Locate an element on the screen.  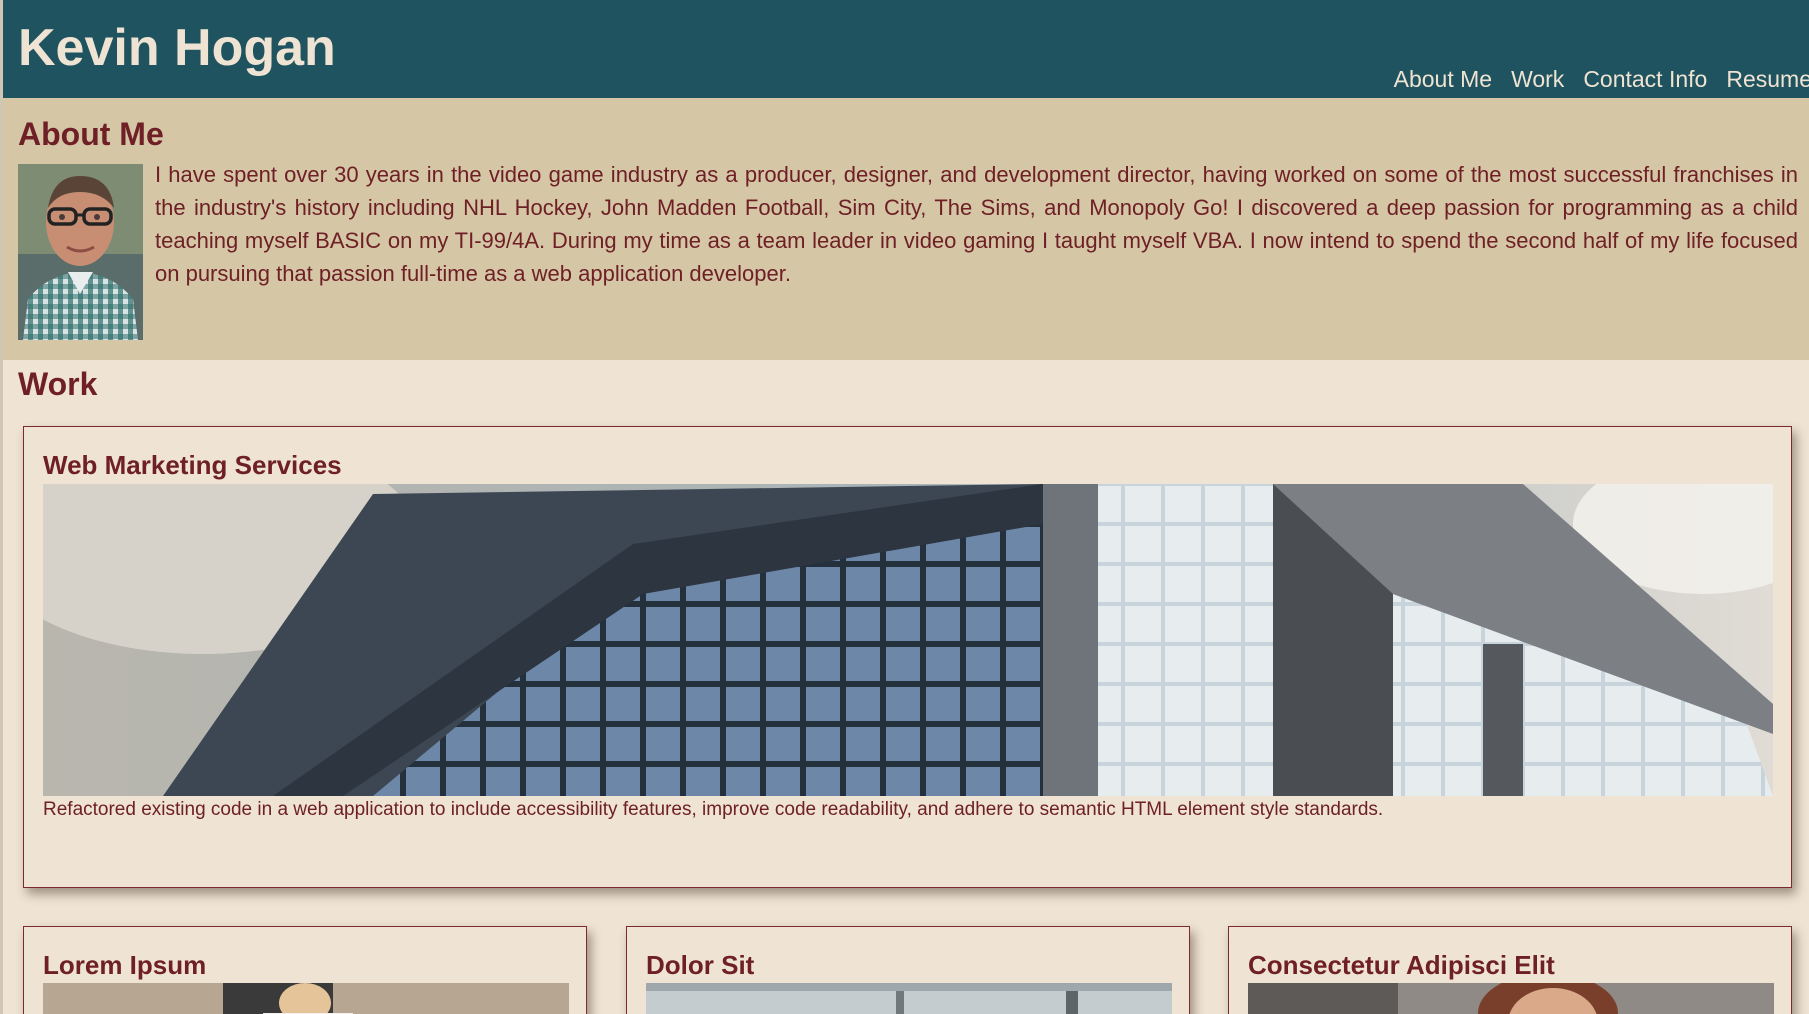
project-title: Dolor Sit is located at coordinates (700, 965).